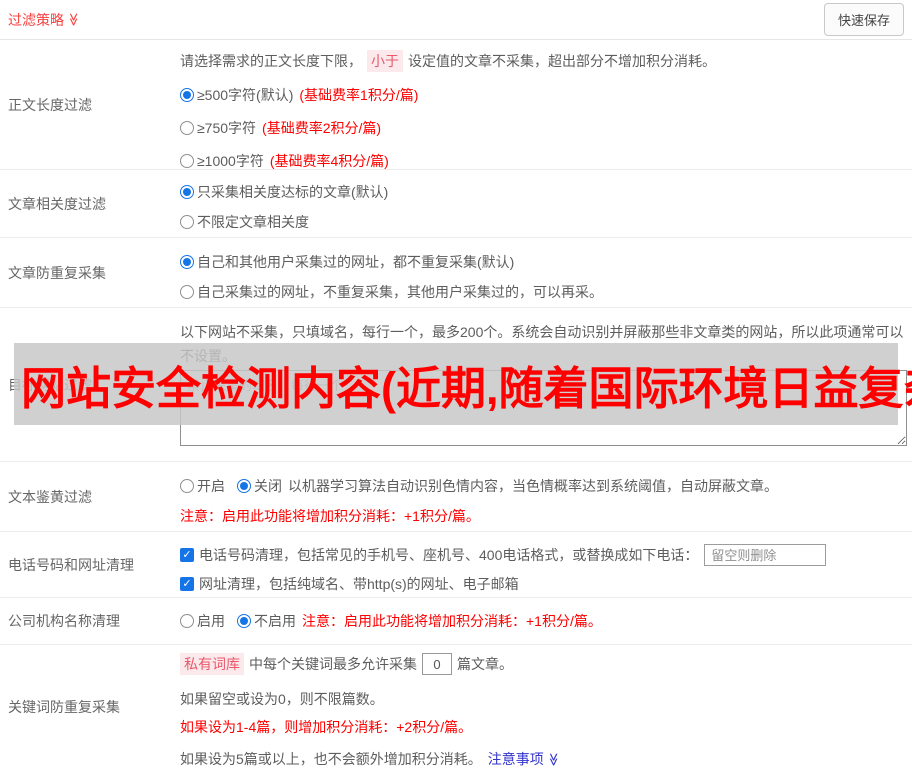 The image size is (912, 769). What do you see at coordinates (187, 555) in the screenshot?
I see `checkbox-icon-phone-clean` at bounding box center [187, 555].